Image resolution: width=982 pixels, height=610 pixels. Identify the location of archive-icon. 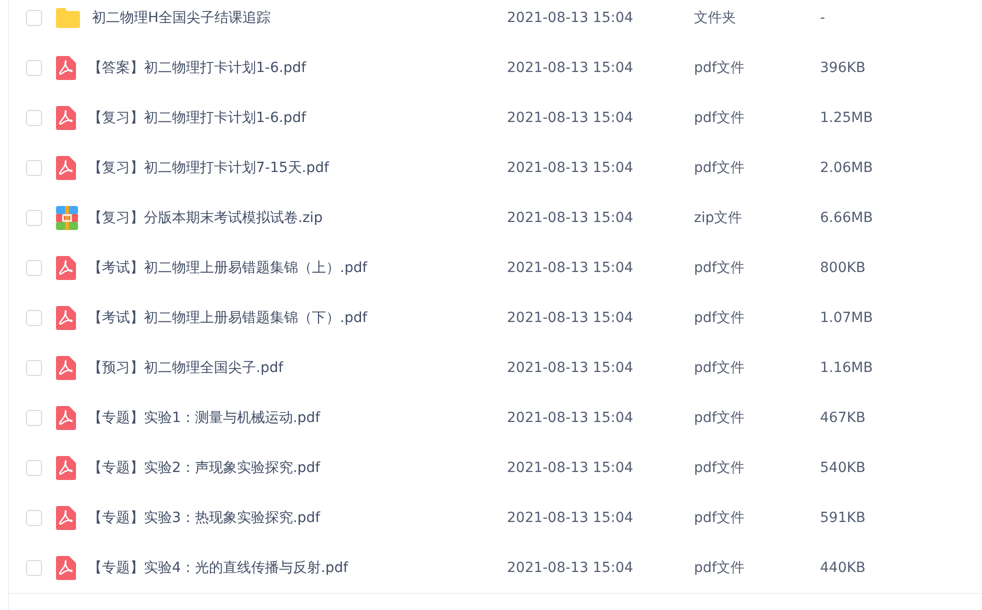
(67, 218).